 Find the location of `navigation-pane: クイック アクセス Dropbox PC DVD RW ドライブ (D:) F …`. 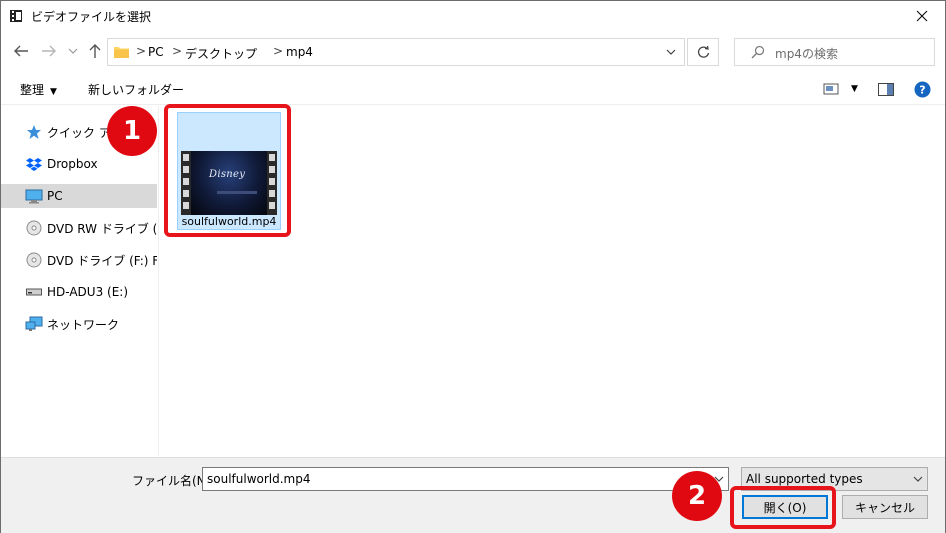

navigation-pane: クイック アクセス Dropbox PC DVD RW ドライブ (D:) F … is located at coordinates (80, 281).